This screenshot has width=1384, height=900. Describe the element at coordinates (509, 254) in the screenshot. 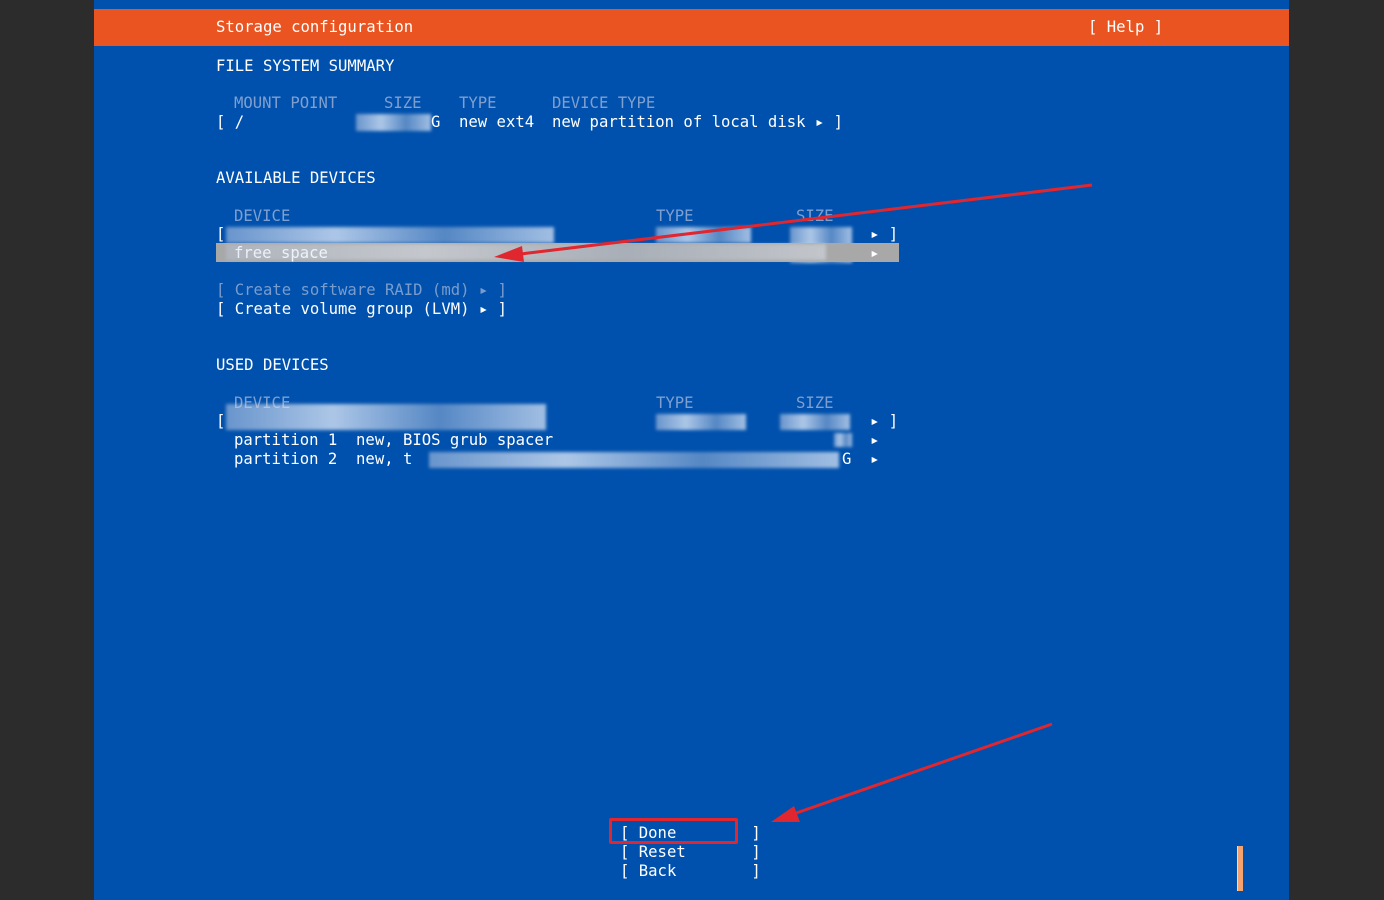

I see `arrow-free-space-head` at that location.